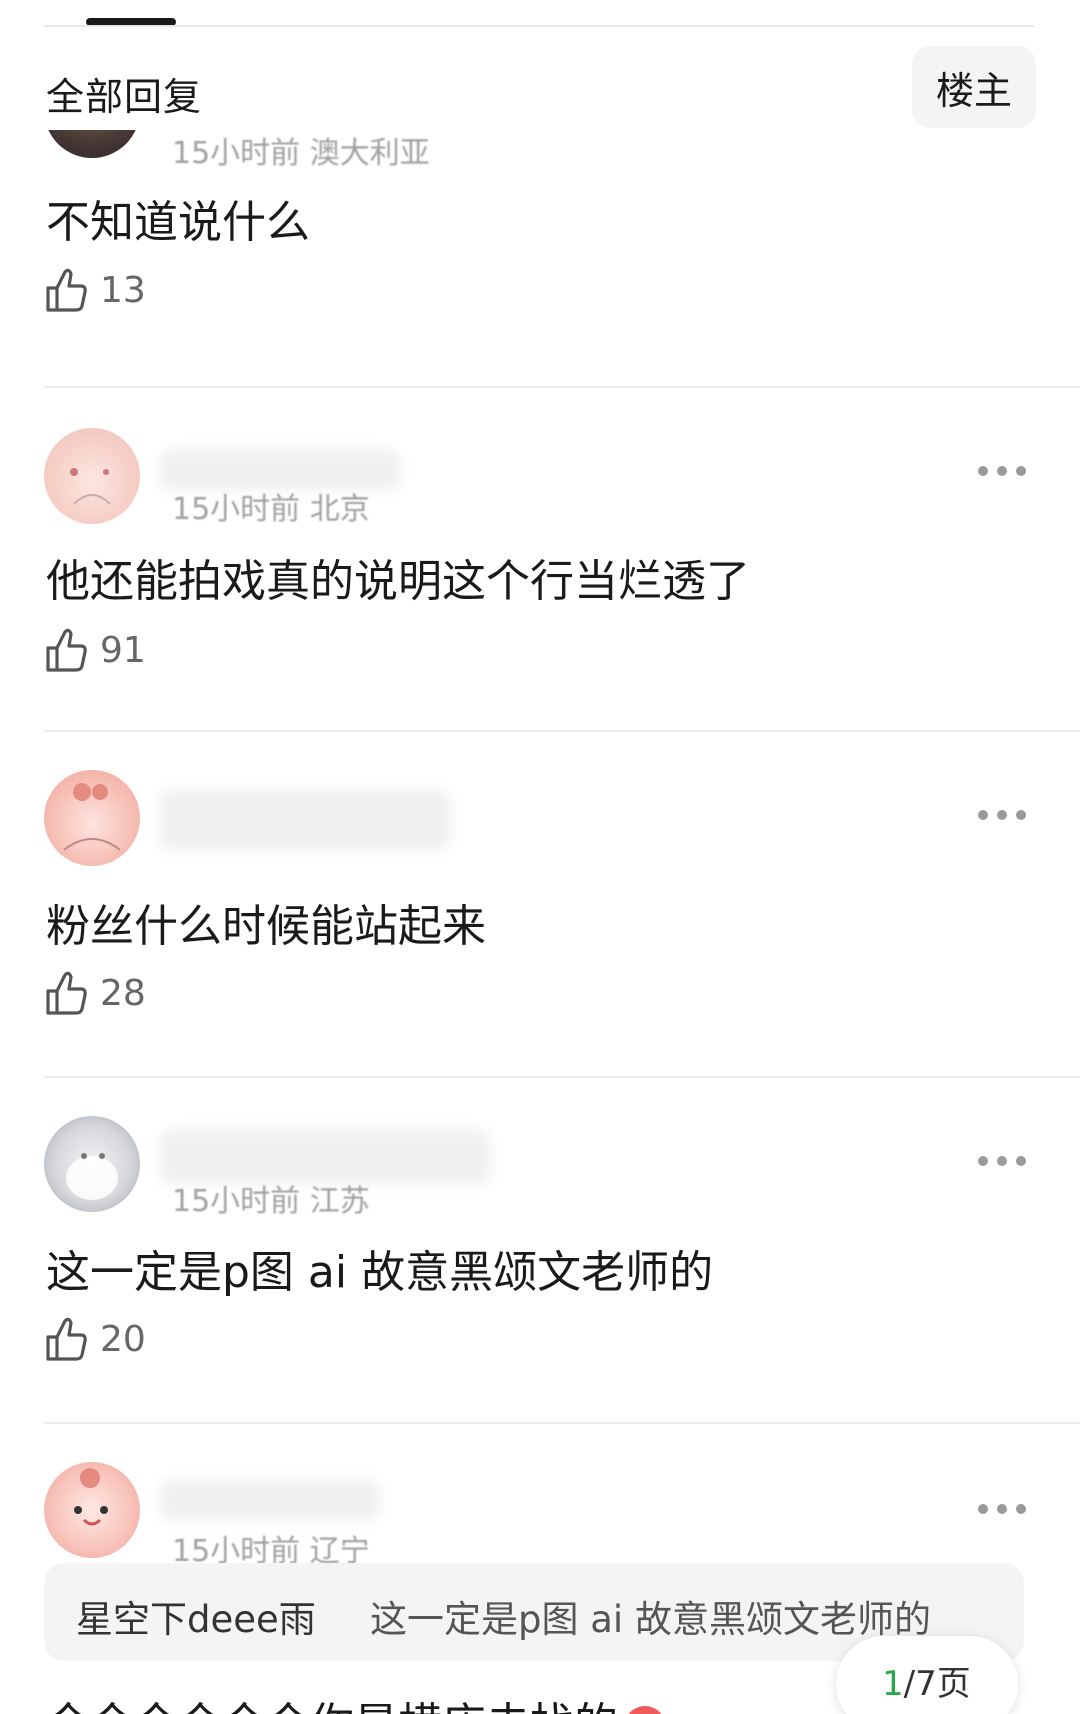 The height and width of the screenshot is (1714, 1080). Describe the element at coordinates (95, 993) in the screenshot. I see `like-button: 28` at that location.